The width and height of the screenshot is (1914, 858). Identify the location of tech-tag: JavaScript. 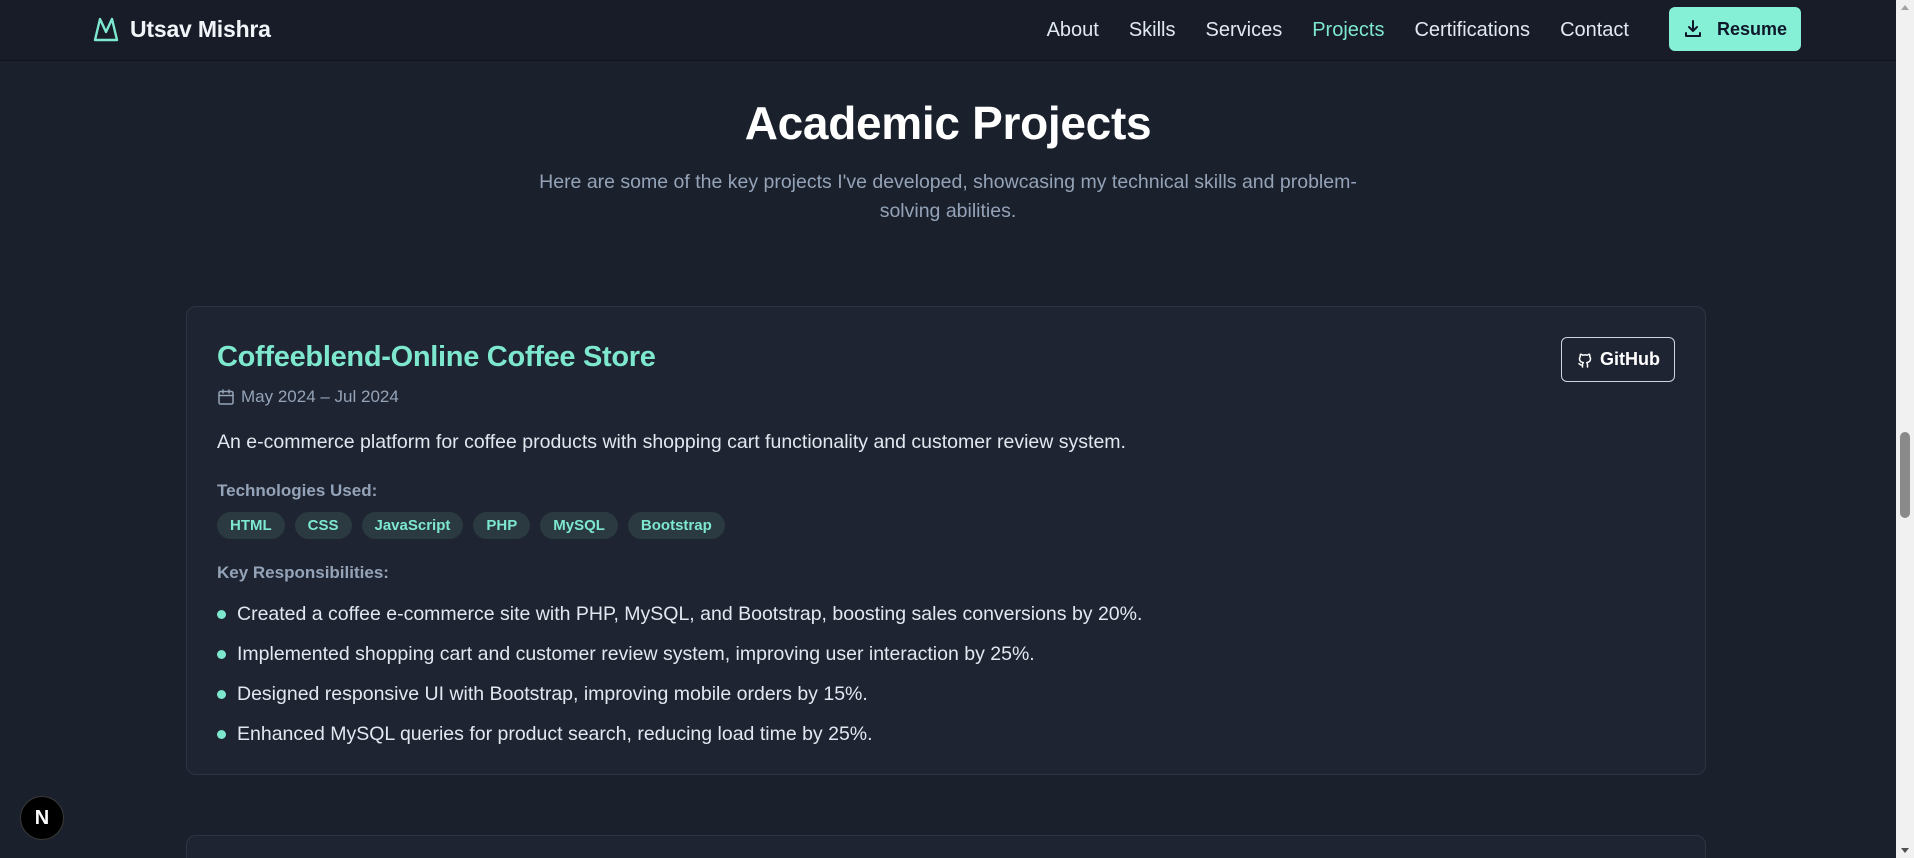
(412, 525).